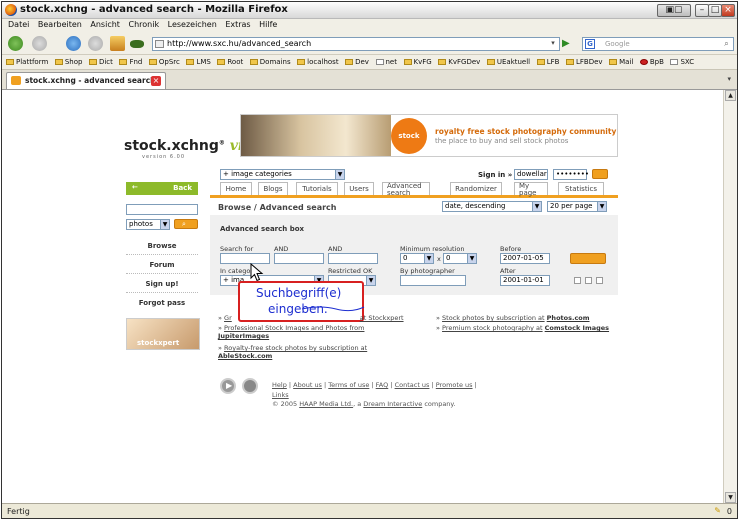  I want to click on maximize-button: □, so click(715, 10).